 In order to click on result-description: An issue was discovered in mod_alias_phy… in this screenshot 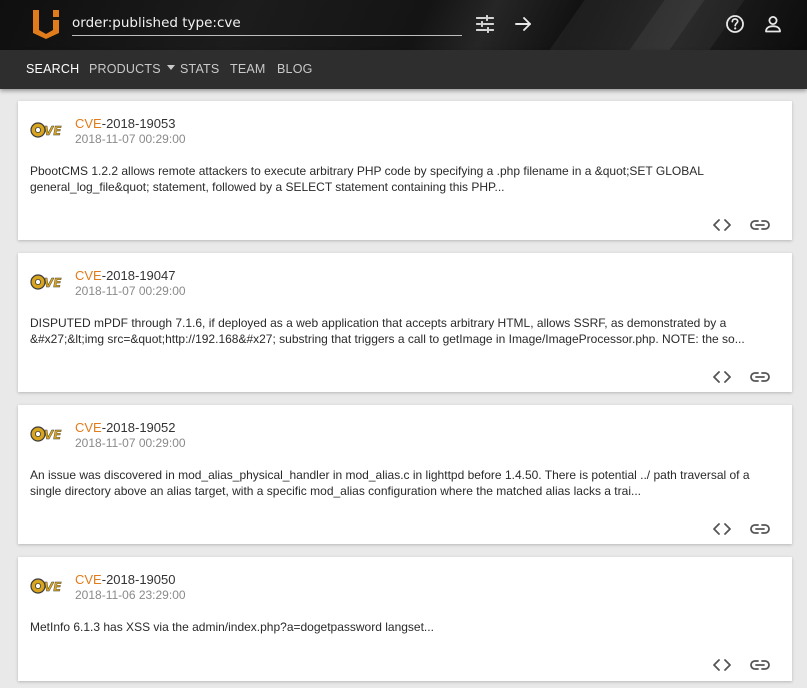, I will do `click(390, 483)`.